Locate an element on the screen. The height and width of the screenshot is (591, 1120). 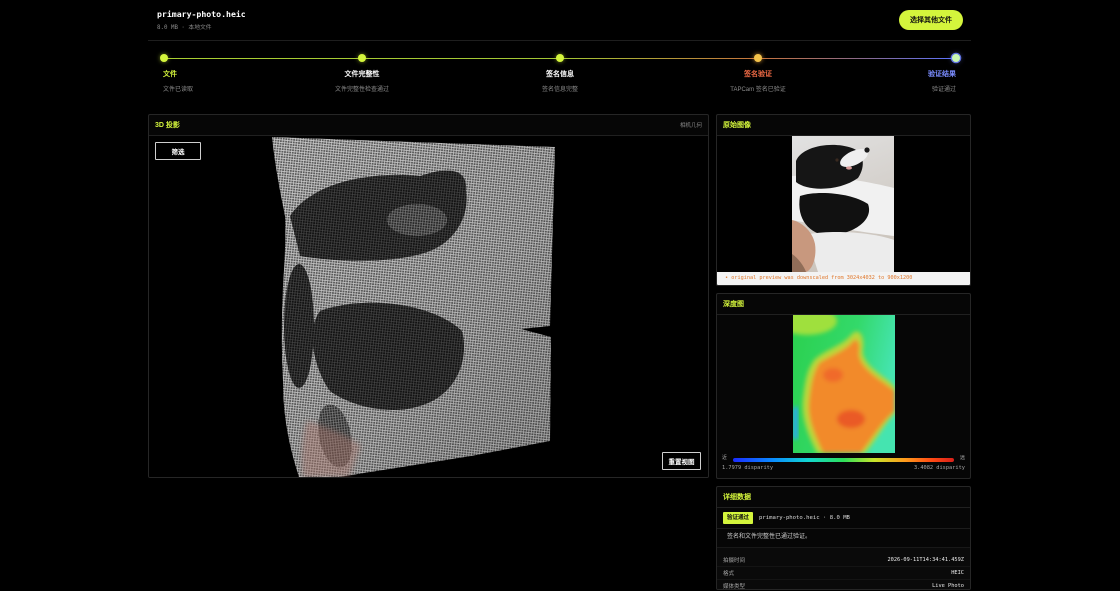
point-cloud-render is located at coordinates (413, 307).